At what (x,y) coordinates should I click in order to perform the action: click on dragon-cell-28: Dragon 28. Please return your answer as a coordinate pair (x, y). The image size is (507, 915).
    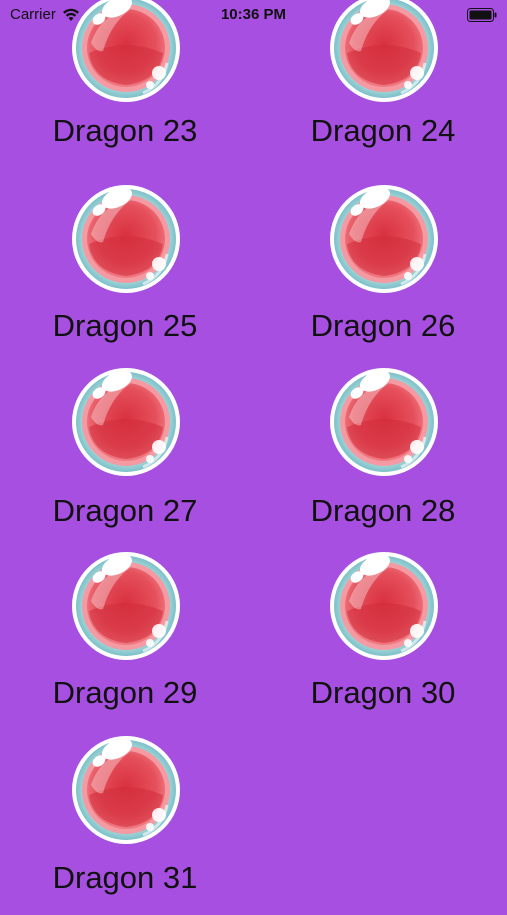
    Looking at the image, I should click on (383, 457).